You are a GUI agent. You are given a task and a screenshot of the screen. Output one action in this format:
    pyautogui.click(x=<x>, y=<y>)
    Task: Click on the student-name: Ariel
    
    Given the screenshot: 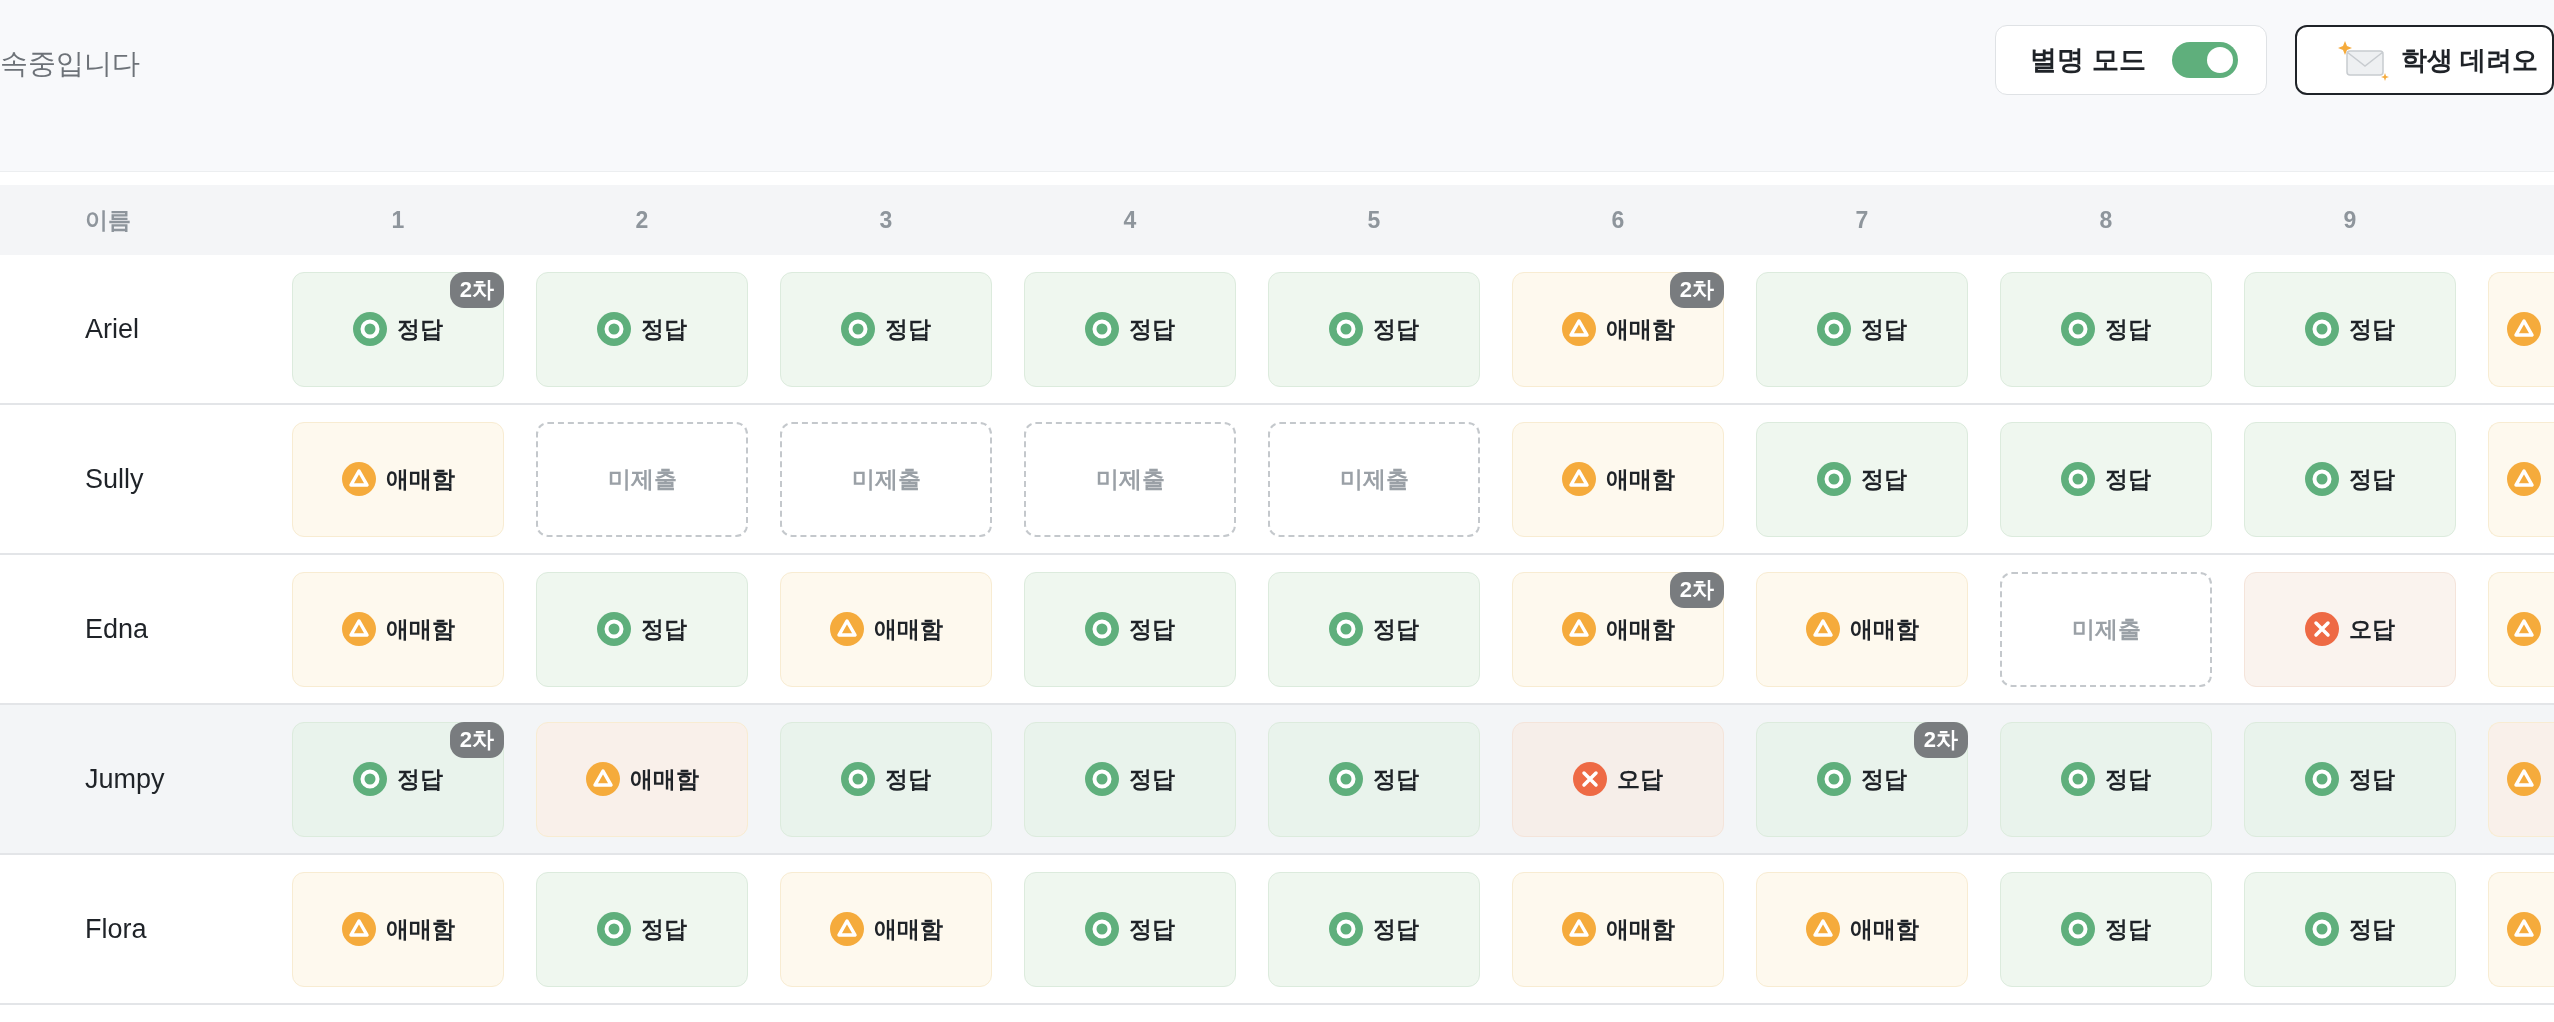 What is the action you would take?
    pyautogui.click(x=112, y=329)
    